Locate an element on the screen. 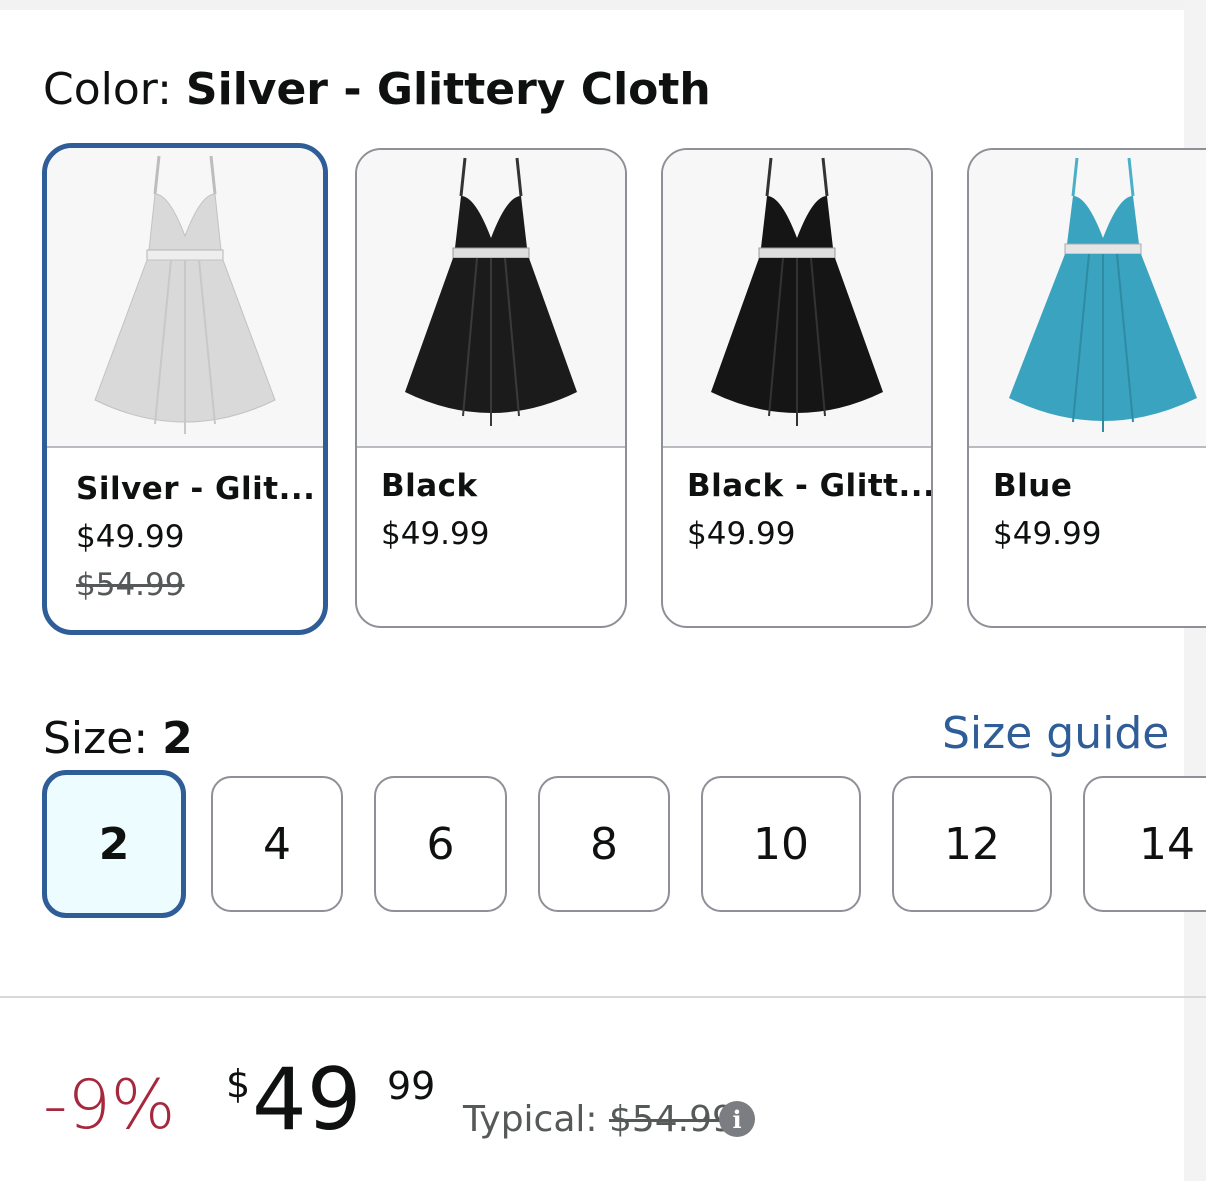 This screenshot has height=1181, width=1206. black-glitter-dress-image is located at coordinates (797, 291).